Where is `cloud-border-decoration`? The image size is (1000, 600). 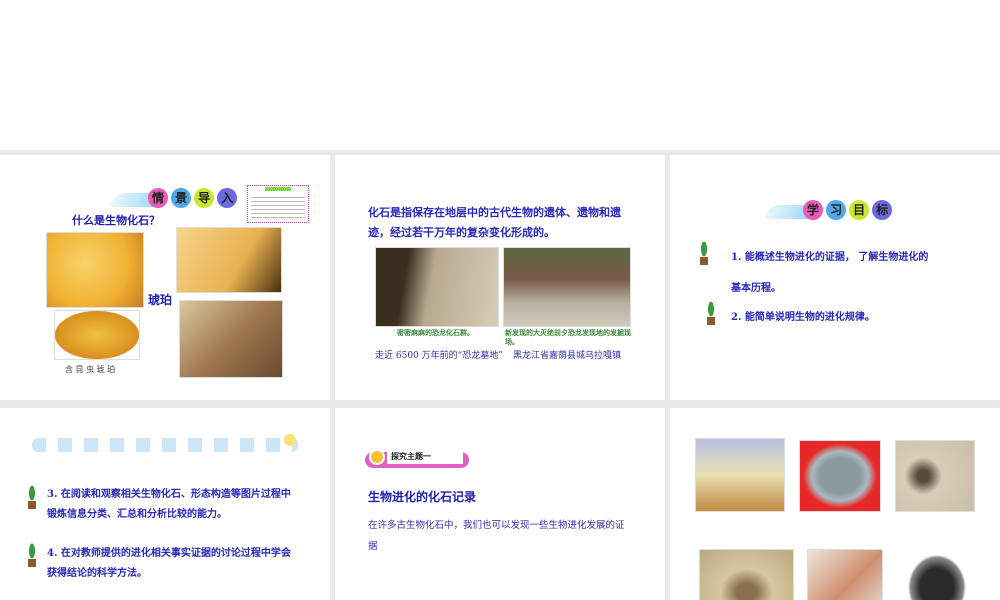 cloud-border-decoration is located at coordinates (165, 445).